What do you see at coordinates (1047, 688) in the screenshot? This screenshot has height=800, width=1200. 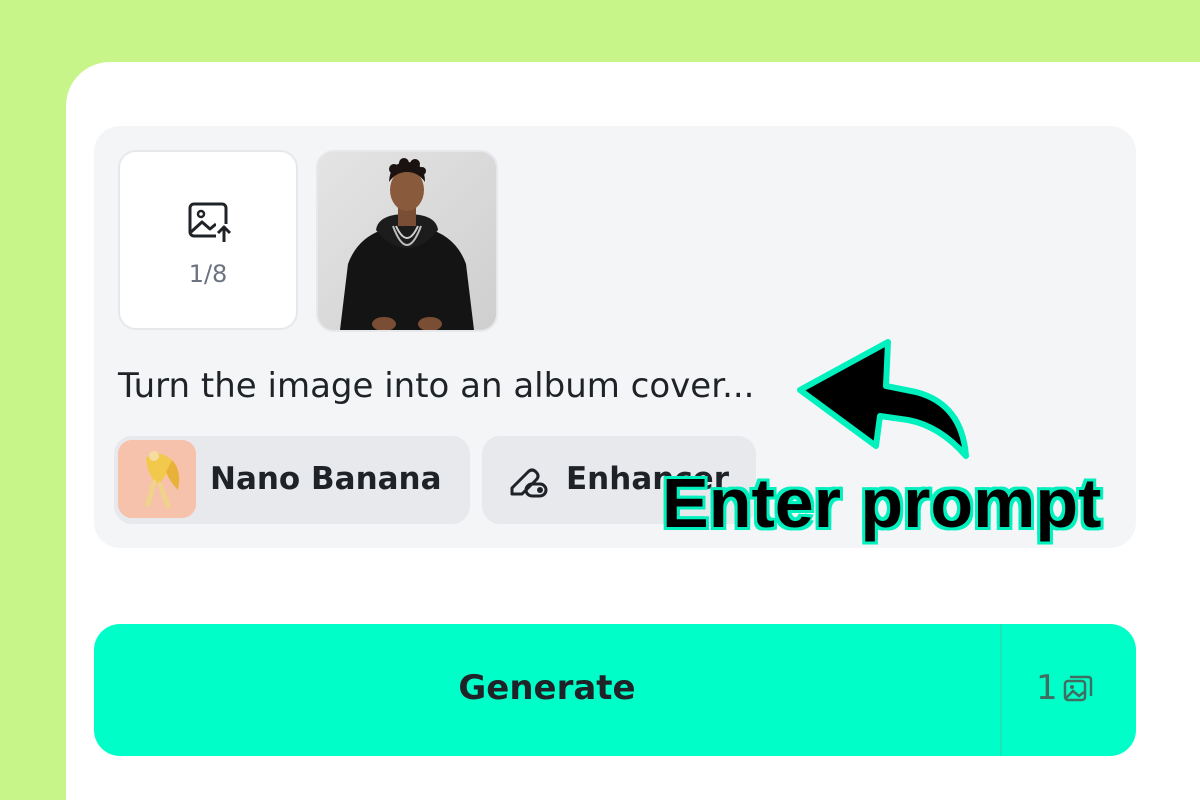 I see `credit-count: 1` at bounding box center [1047, 688].